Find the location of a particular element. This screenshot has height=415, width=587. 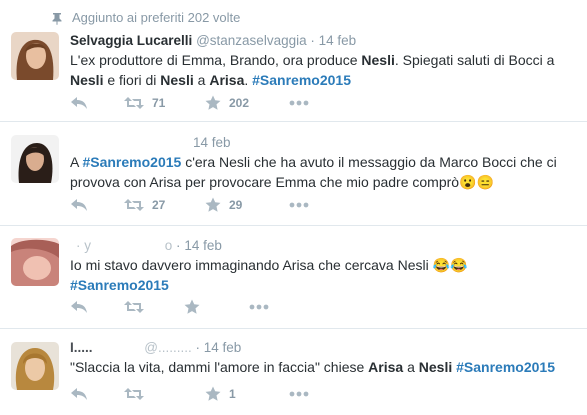

tweet-header: I..... @......... · 14 feb is located at coordinates (155, 347).